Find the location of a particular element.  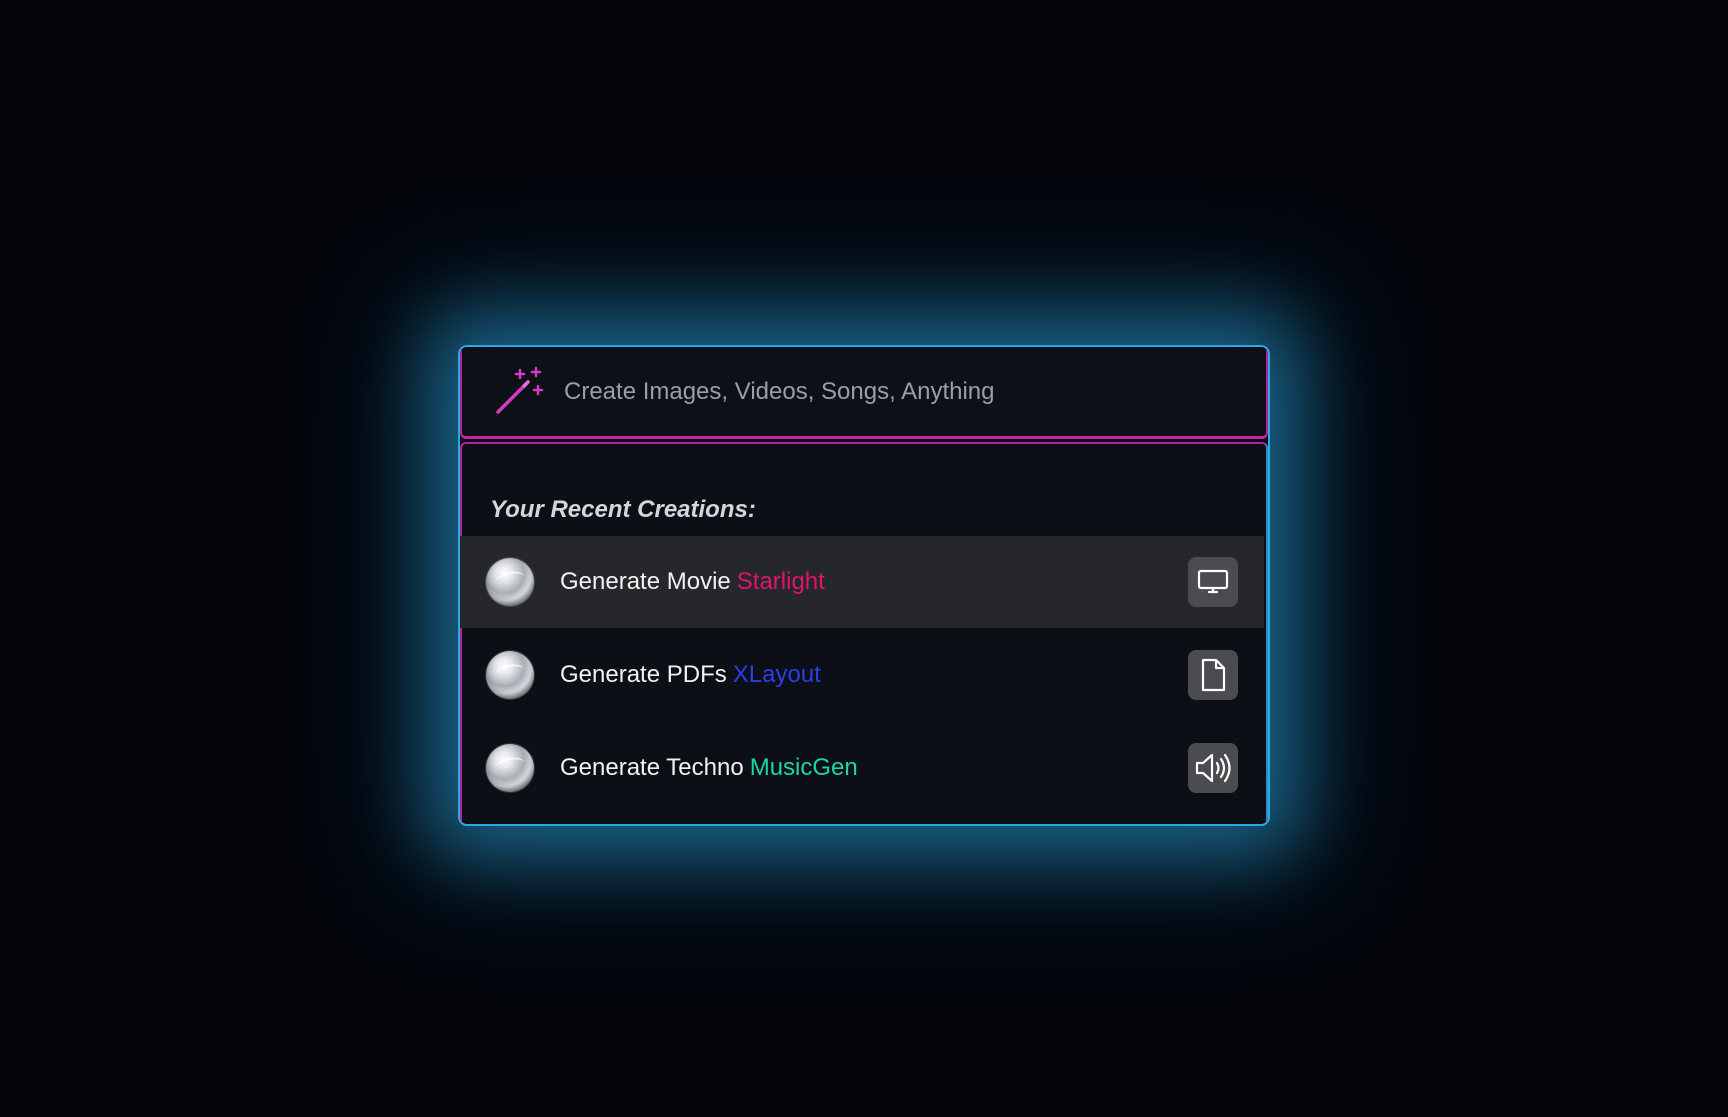

recent-item-musicgen: Generate Techno MusicGen is located at coordinates (862, 768).